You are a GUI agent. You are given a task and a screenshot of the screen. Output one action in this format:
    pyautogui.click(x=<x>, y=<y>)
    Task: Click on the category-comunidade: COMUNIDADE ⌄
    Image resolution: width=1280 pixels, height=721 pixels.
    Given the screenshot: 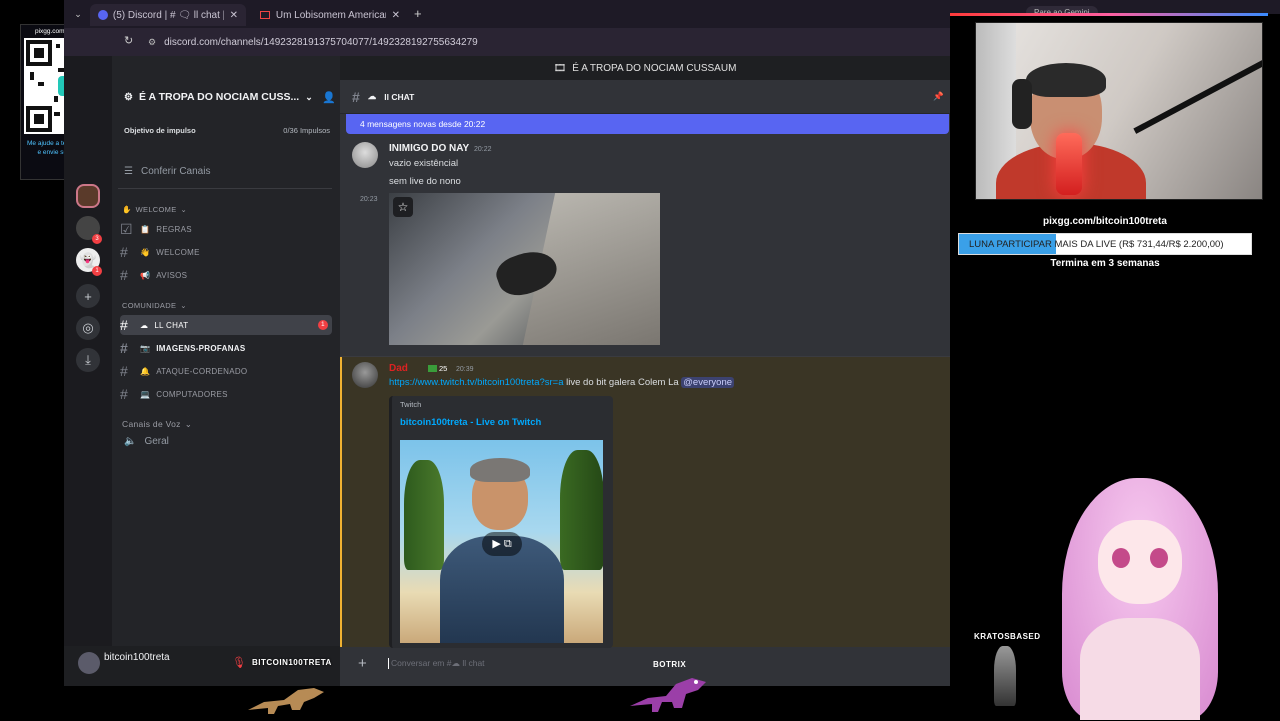 What is the action you would take?
    pyautogui.click(x=154, y=305)
    